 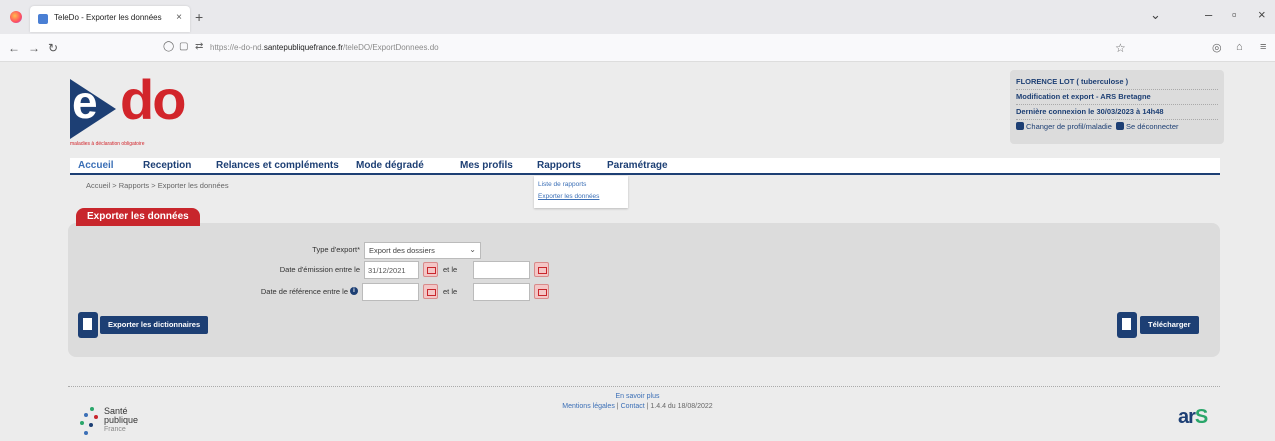 I want to click on user-name: FLORENCE LOT ( tuberculose ), so click(x=1117, y=82).